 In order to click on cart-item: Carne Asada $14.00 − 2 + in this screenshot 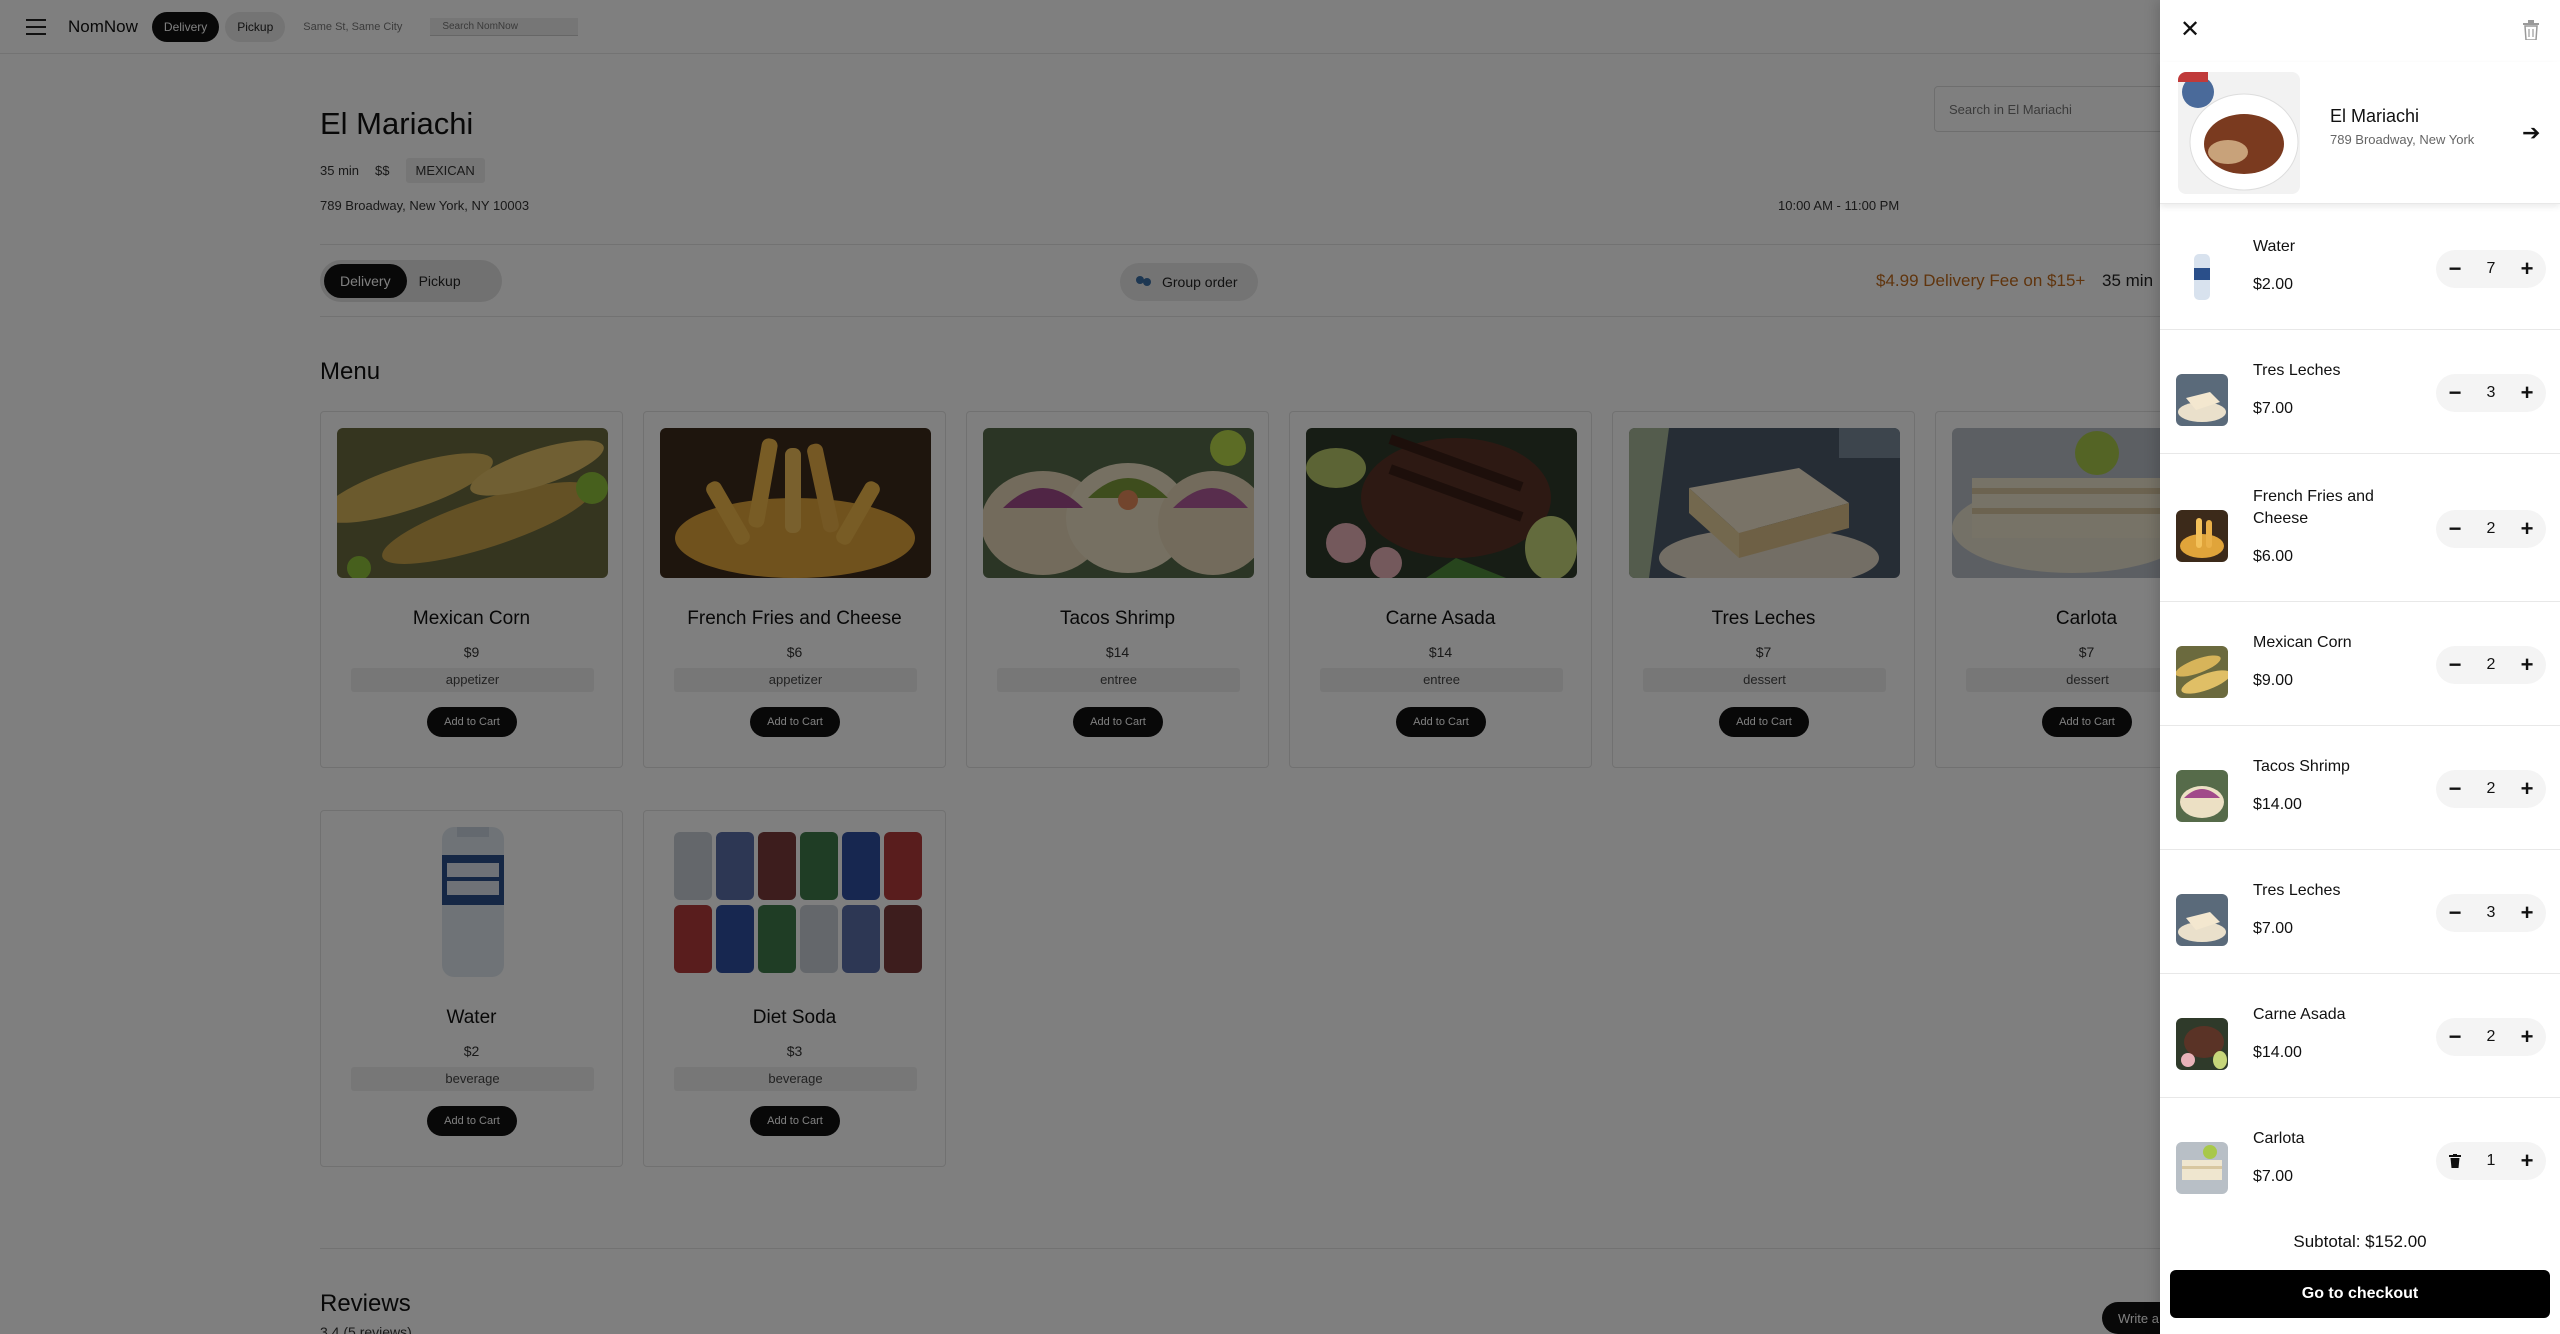, I will do `click(2360, 1036)`.